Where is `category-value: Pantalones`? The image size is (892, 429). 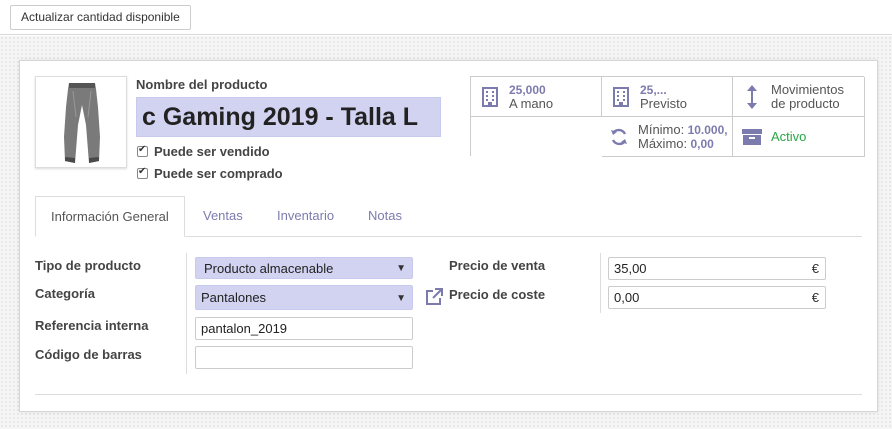 category-value: Pantalones is located at coordinates (234, 297).